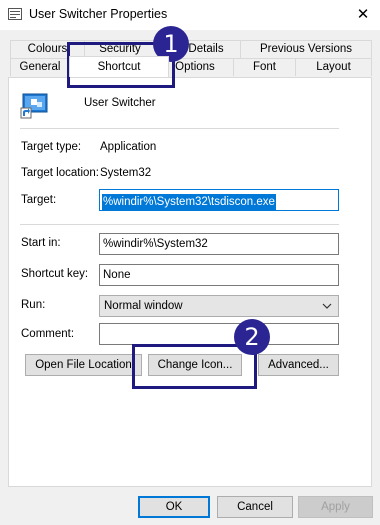  Describe the element at coordinates (34, 106) in the screenshot. I see `app-shortcut-icon` at that location.